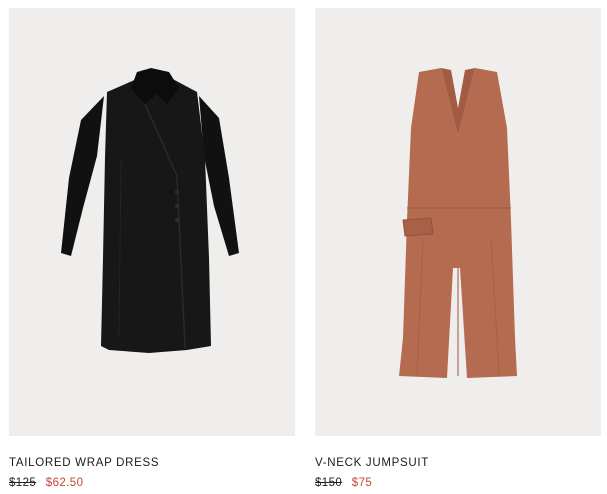  What do you see at coordinates (64, 483) in the screenshot?
I see `sale-price: $62.50` at bounding box center [64, 483].